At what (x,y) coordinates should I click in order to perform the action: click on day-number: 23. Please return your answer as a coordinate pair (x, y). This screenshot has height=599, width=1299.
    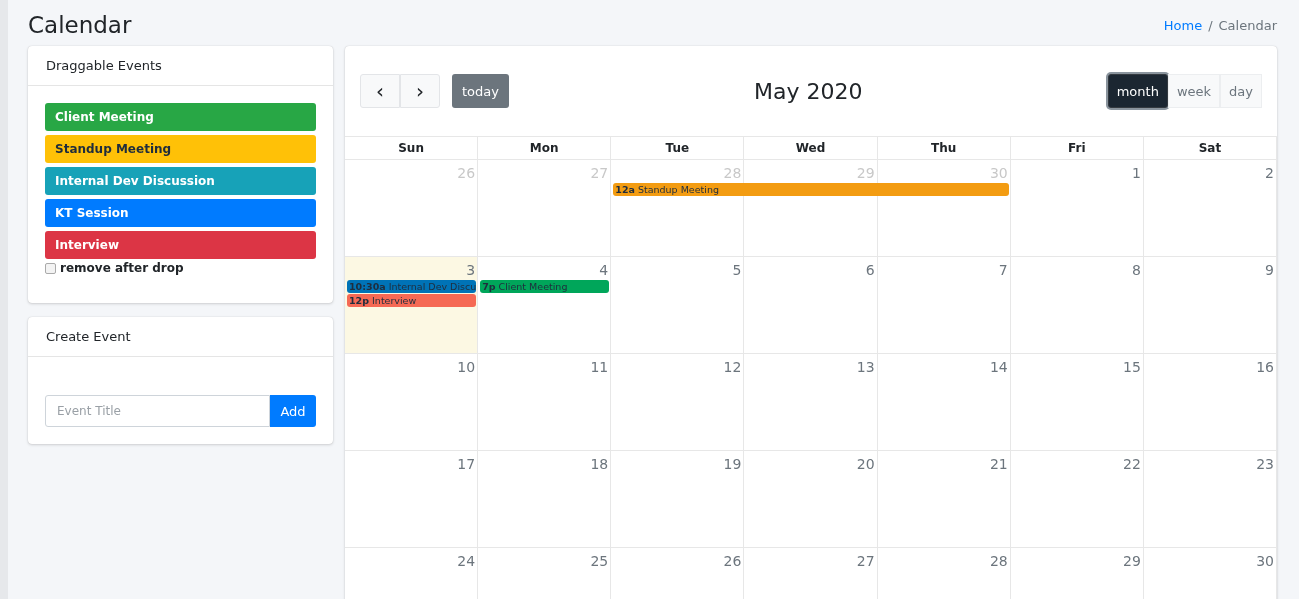
    Looking at the image, I should click on (1265, 464).